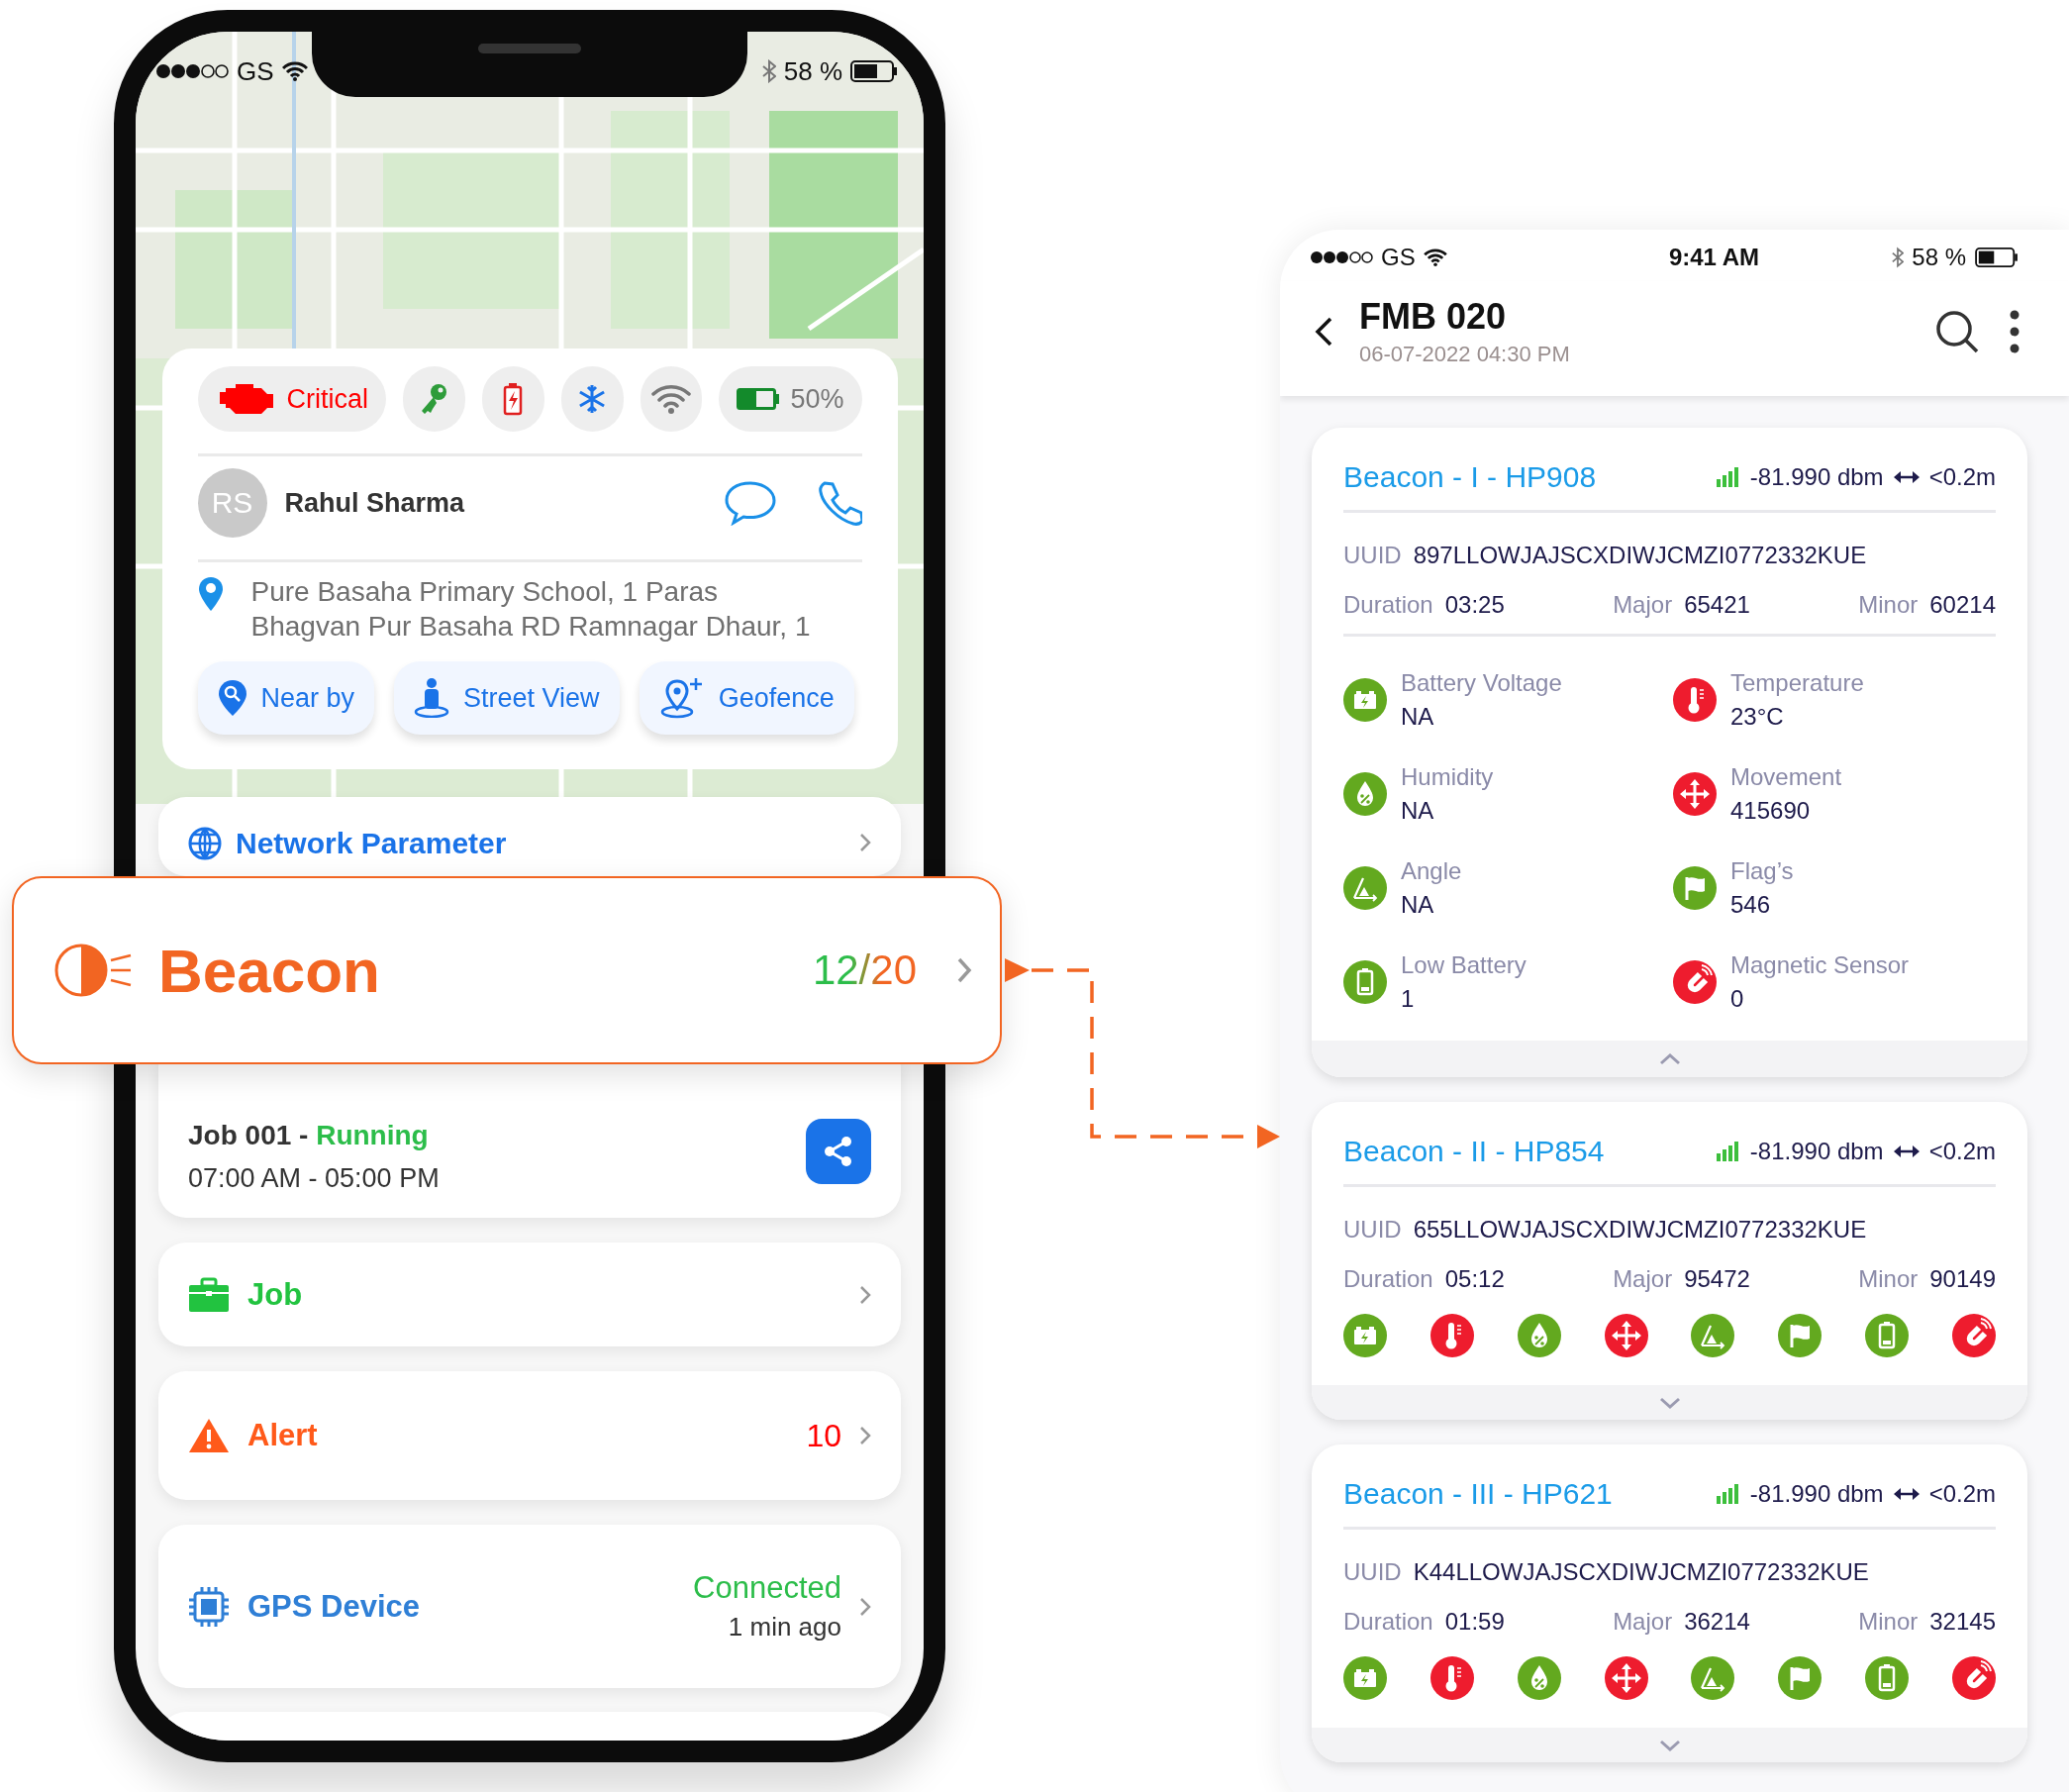 The width and height of the screenshot is (2069, 1792). Describe the element at coordinates (529, 1606) in the screenshot. I see `menu-card: GPS Device Connected 1 min ago` at that location.